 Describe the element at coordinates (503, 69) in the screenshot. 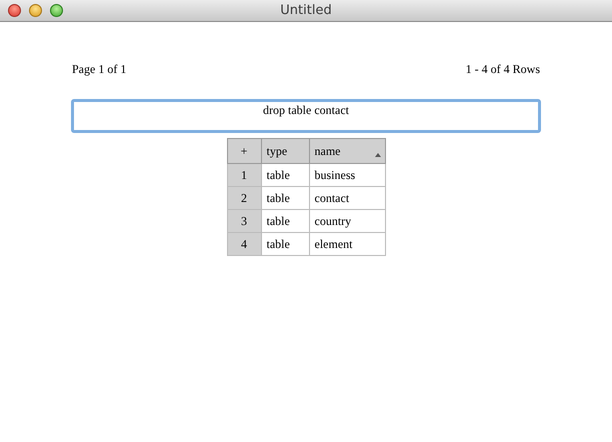

I see `row-count: 1 - 4 of 4 Rows` at that location.